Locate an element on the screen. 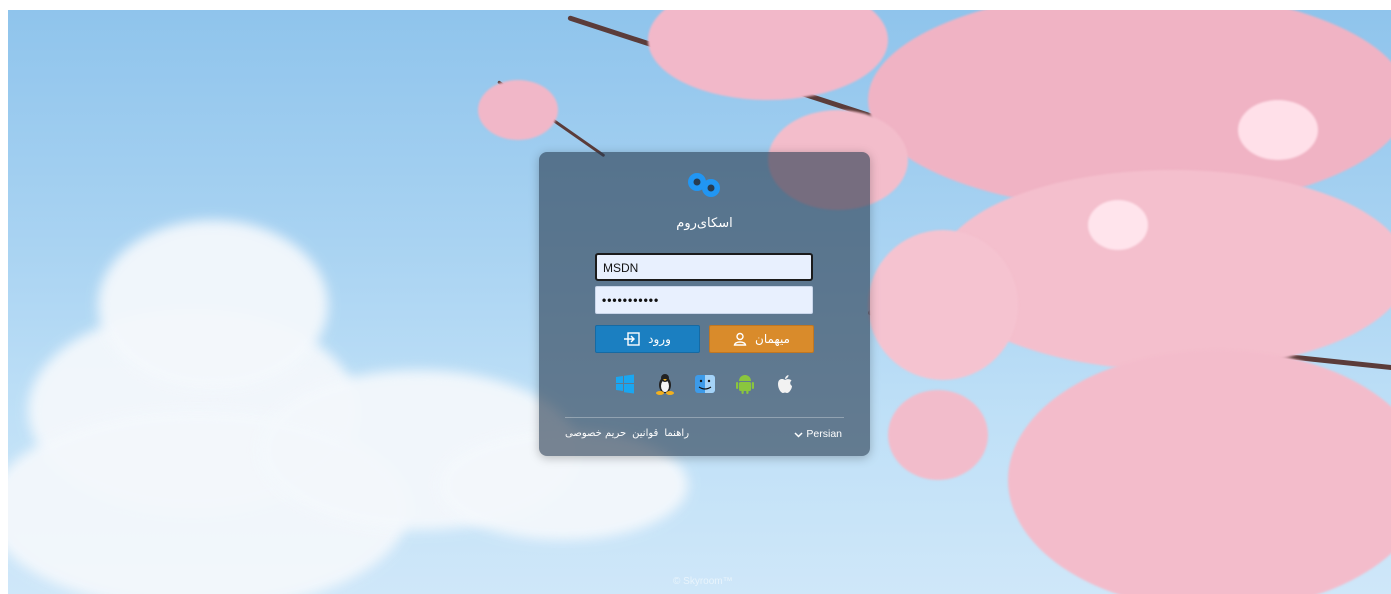 The image size is (1391, 594). platform-downloads is located at coordinates (704, 384).